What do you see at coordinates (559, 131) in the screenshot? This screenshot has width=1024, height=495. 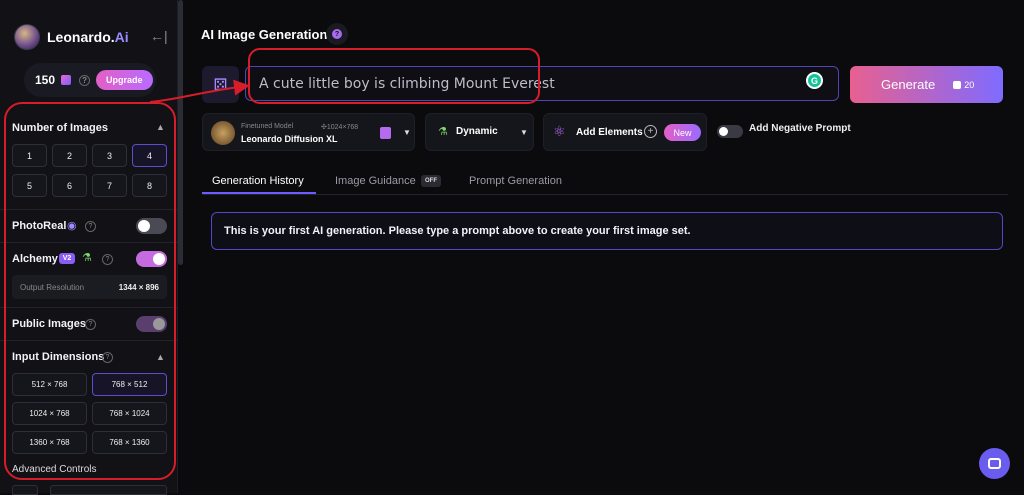 I see `atom-icon: ⚛` at bounding box center [559, 131].